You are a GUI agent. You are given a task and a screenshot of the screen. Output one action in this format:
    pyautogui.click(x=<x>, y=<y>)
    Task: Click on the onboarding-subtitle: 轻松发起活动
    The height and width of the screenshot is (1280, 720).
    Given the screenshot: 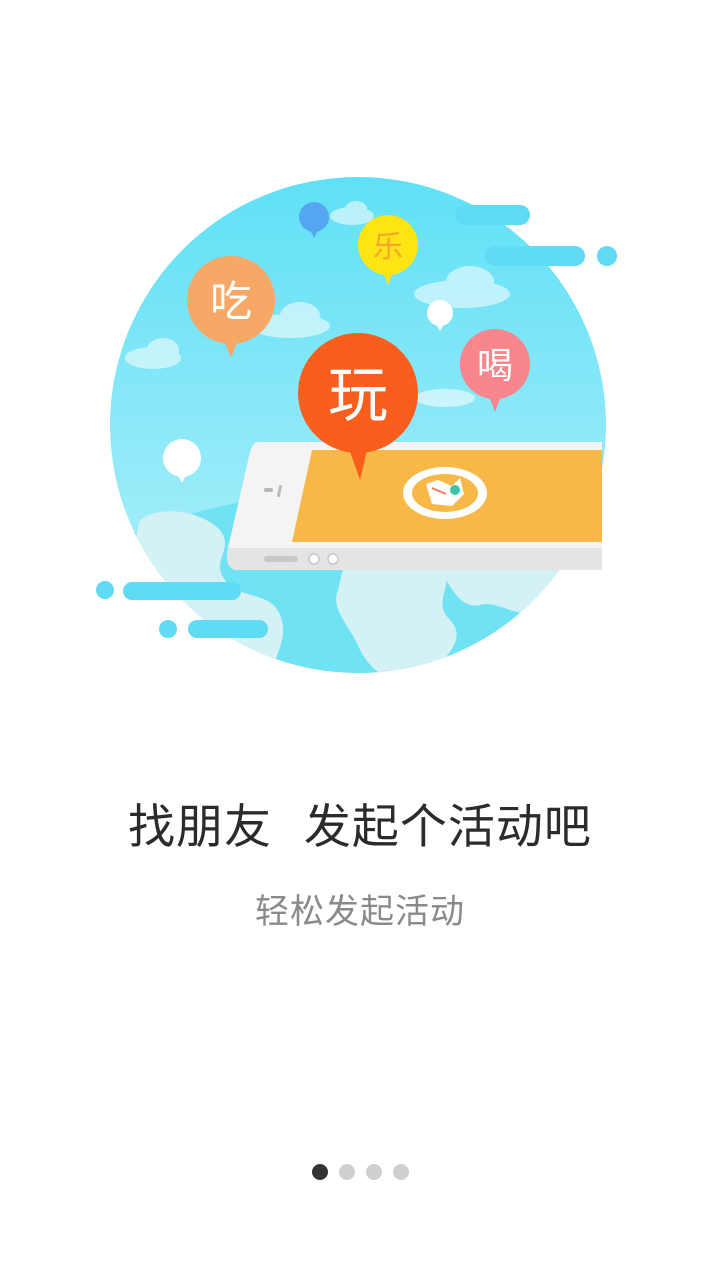 What is the action you would take?
    pyautogui.click(x=360, y=912)
    